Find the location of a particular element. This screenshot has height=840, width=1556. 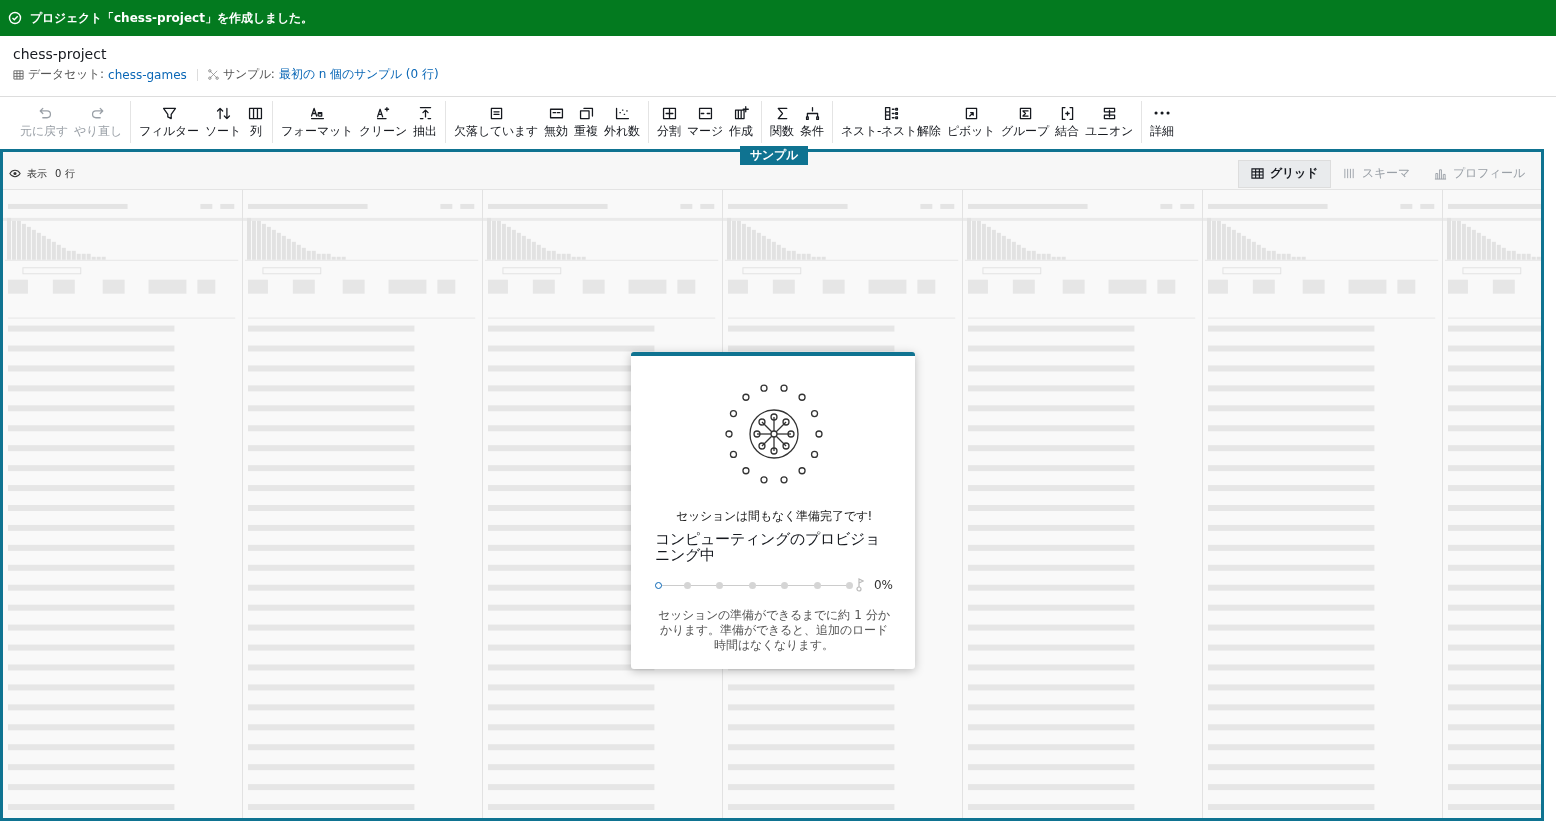

grid-icon is located at coordinates (1257, 173).